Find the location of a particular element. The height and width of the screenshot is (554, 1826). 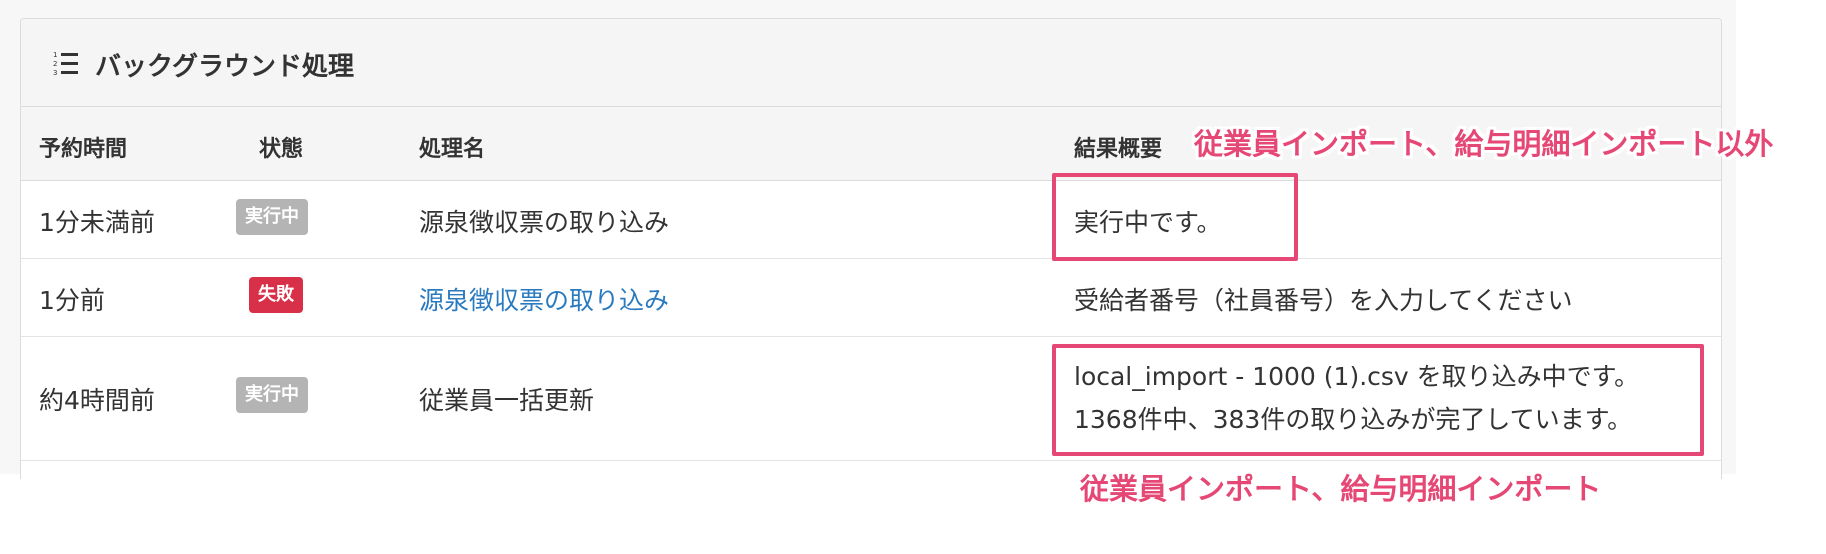

svg-text: 1 is located at coordinates (55, 55).